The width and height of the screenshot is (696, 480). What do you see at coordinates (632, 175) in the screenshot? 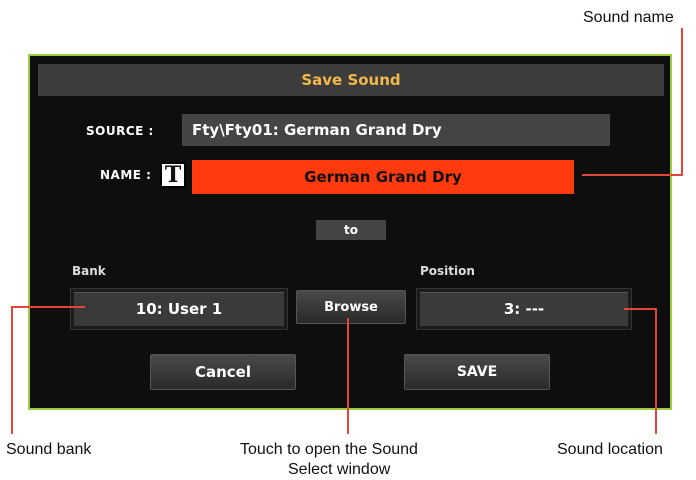
I see `leader-sound-name-h` at bounding box center [632, 175].